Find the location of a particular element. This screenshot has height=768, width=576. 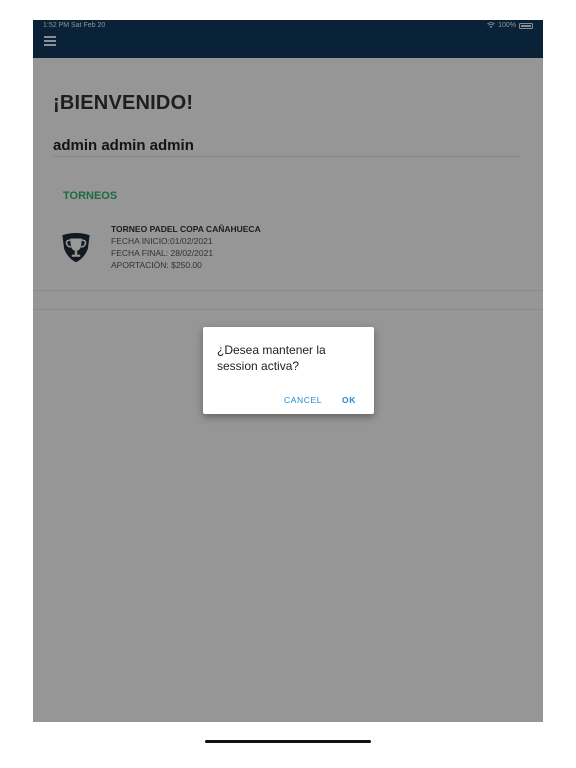

home-indicator is located at coordinates (288, 741).